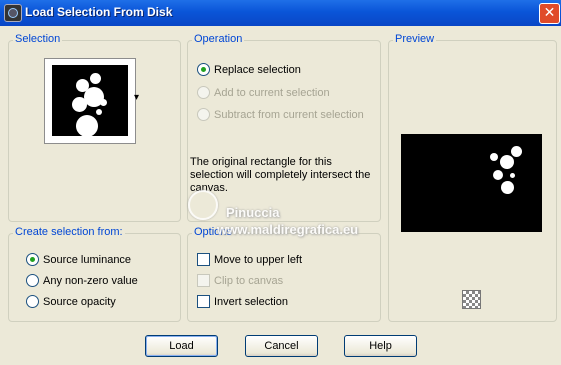  Describe the element at coordinates (272, 92) in the screenshot. I see `radio-label: Add to current selection` at that location.